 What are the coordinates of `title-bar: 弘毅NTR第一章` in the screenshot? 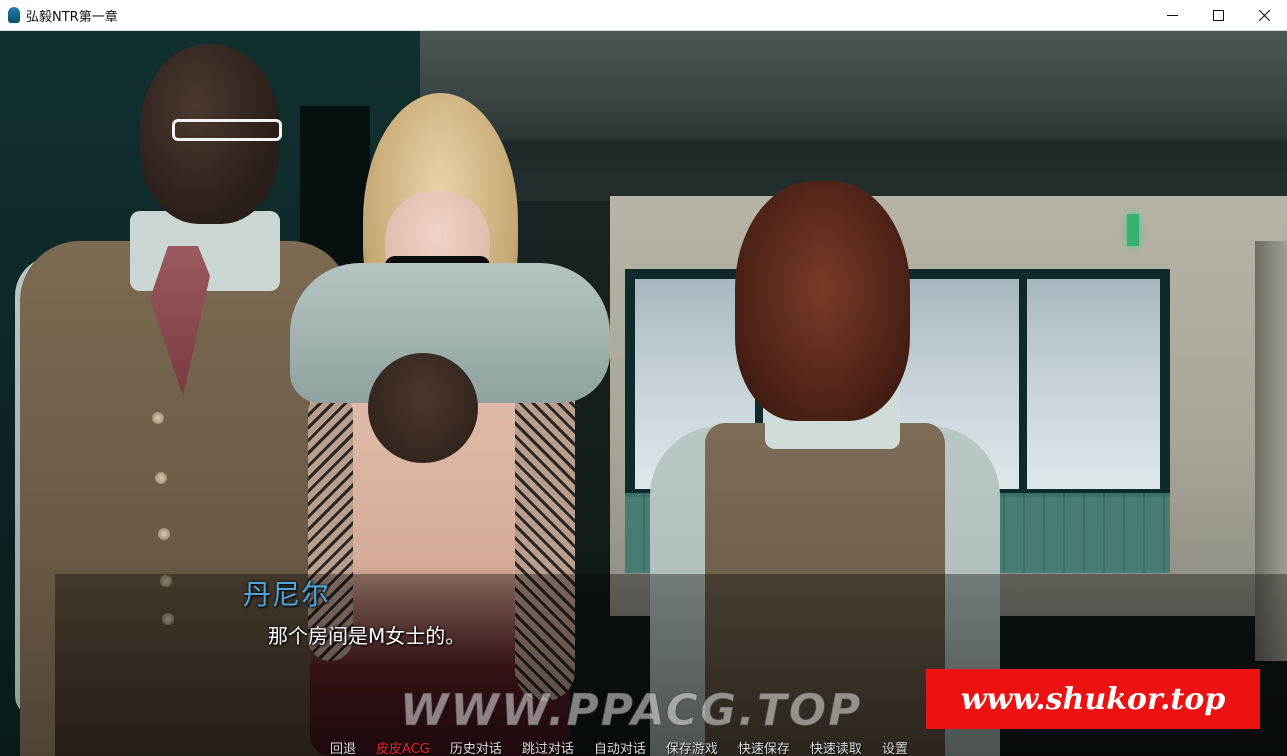 It's located at (643, 15).